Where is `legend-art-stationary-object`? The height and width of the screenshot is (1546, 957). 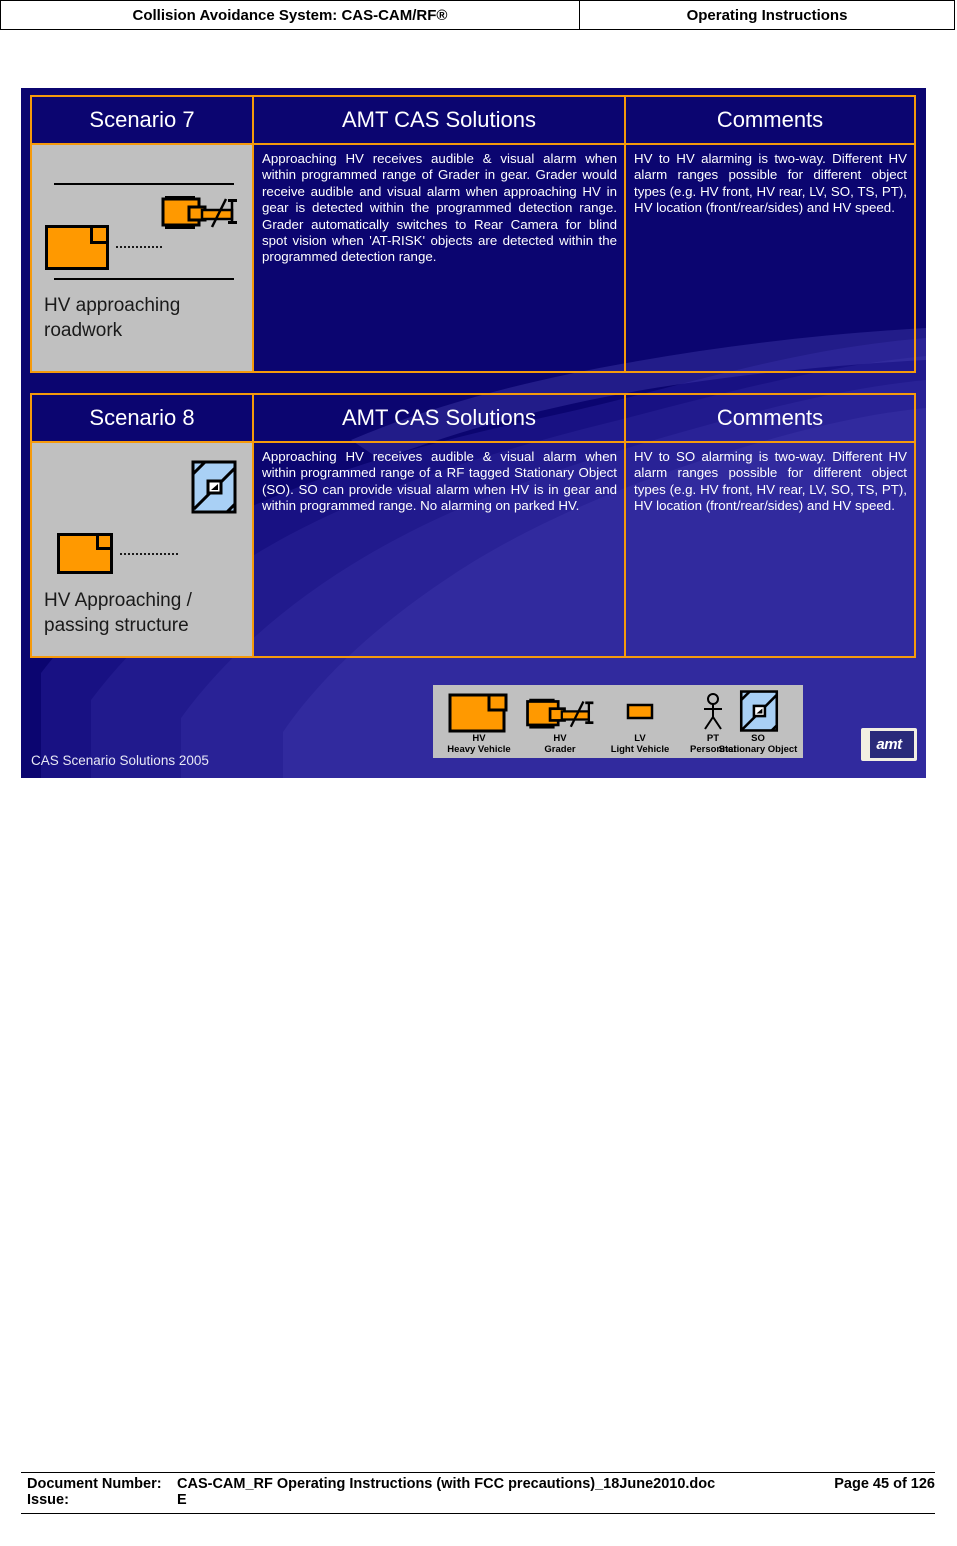
legend-art-stationary-object is located at coordinates (758, 711).